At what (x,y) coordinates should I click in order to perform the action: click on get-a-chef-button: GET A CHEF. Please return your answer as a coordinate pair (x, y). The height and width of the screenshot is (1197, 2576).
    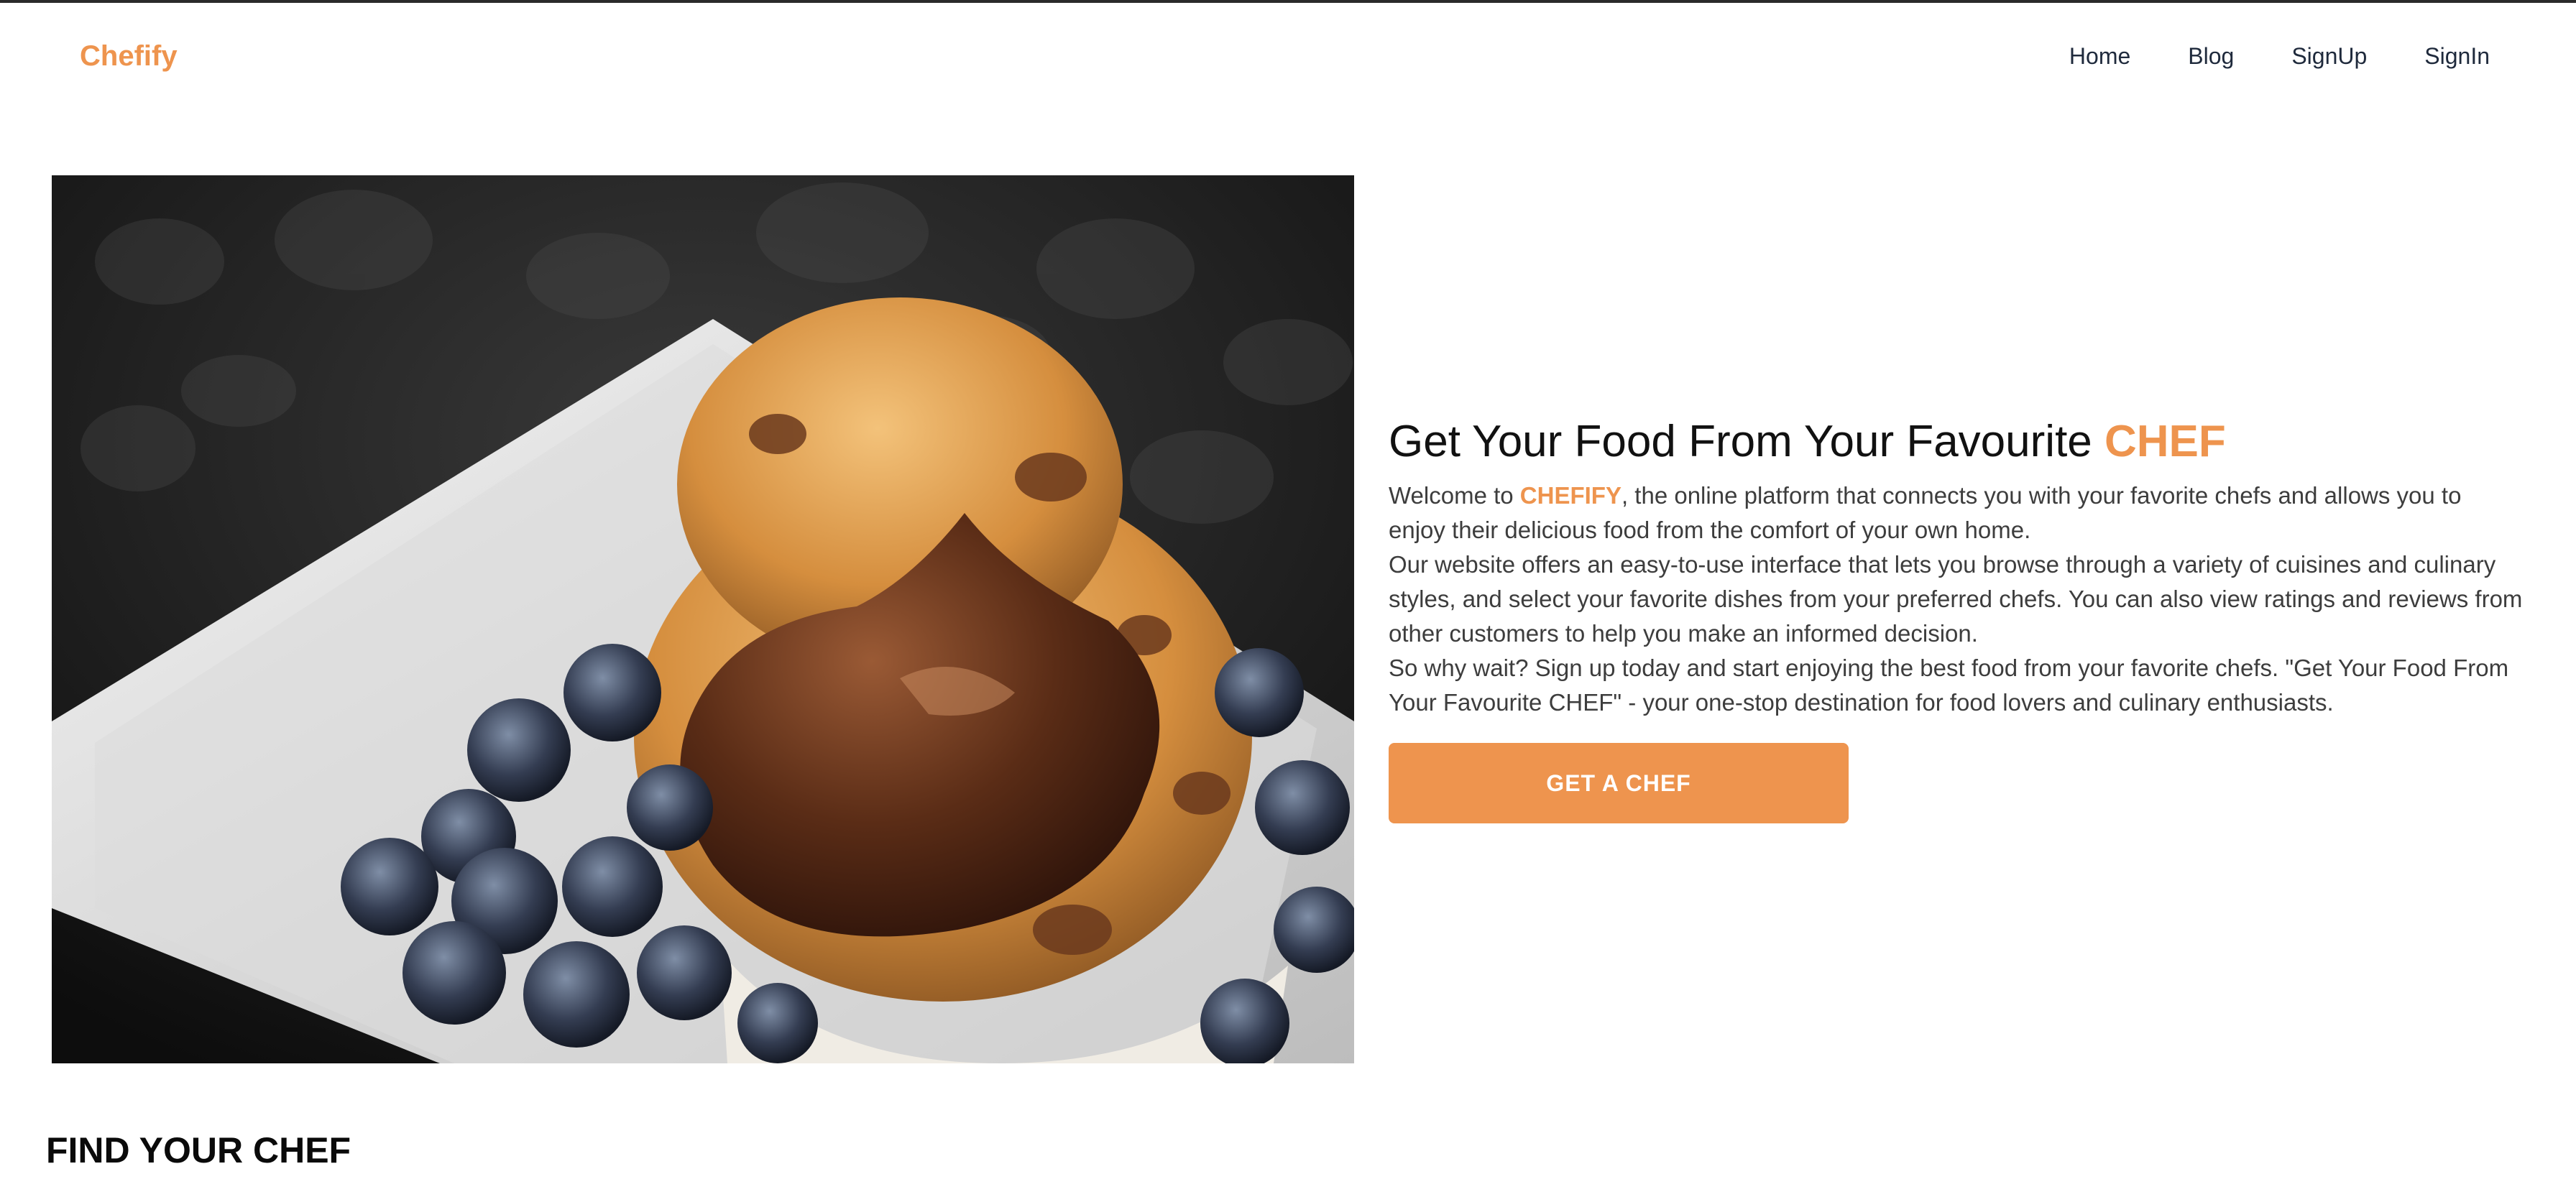
    Looking at the image, I should click on (1619, 783).